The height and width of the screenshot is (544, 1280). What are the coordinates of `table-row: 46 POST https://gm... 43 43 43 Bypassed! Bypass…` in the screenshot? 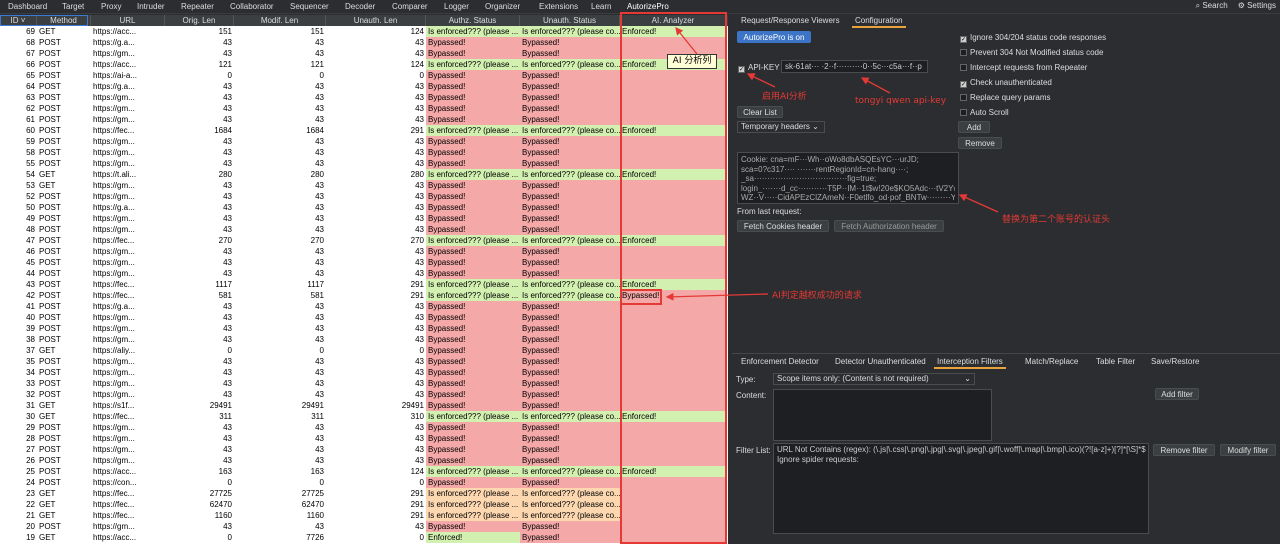 It's located at (364, 251).